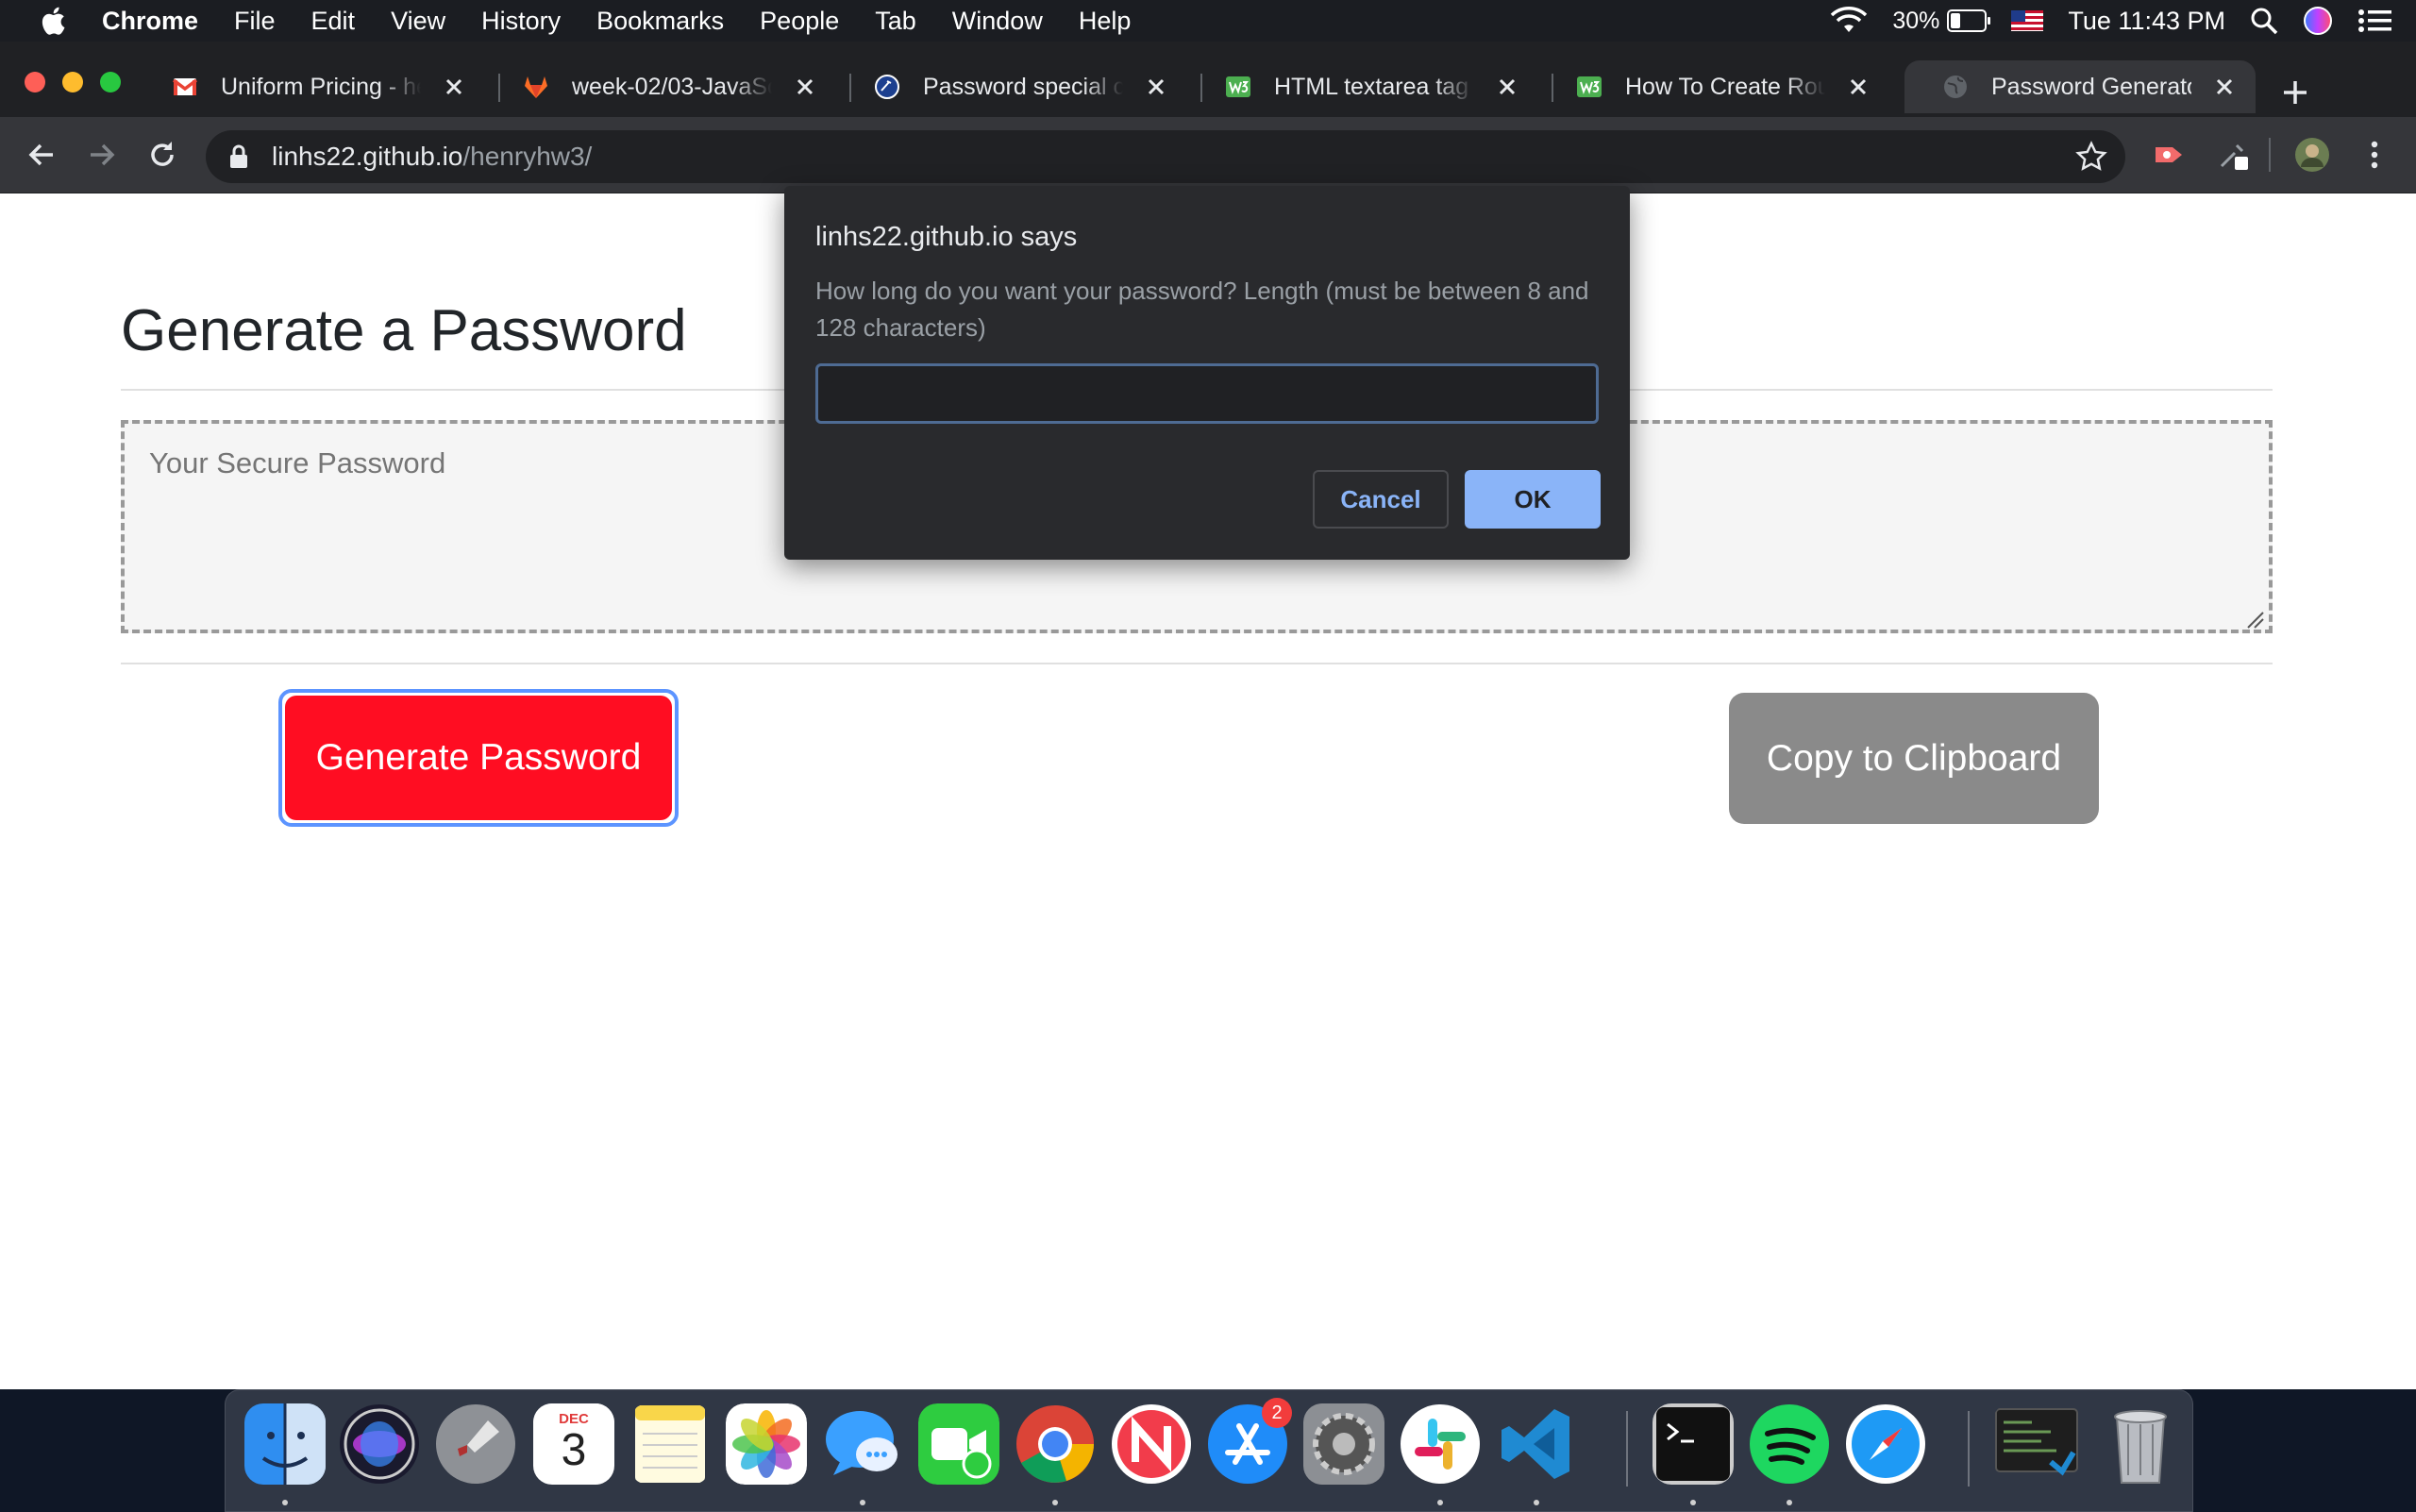  I want to click on window-minimize-button, so click(72, 82).